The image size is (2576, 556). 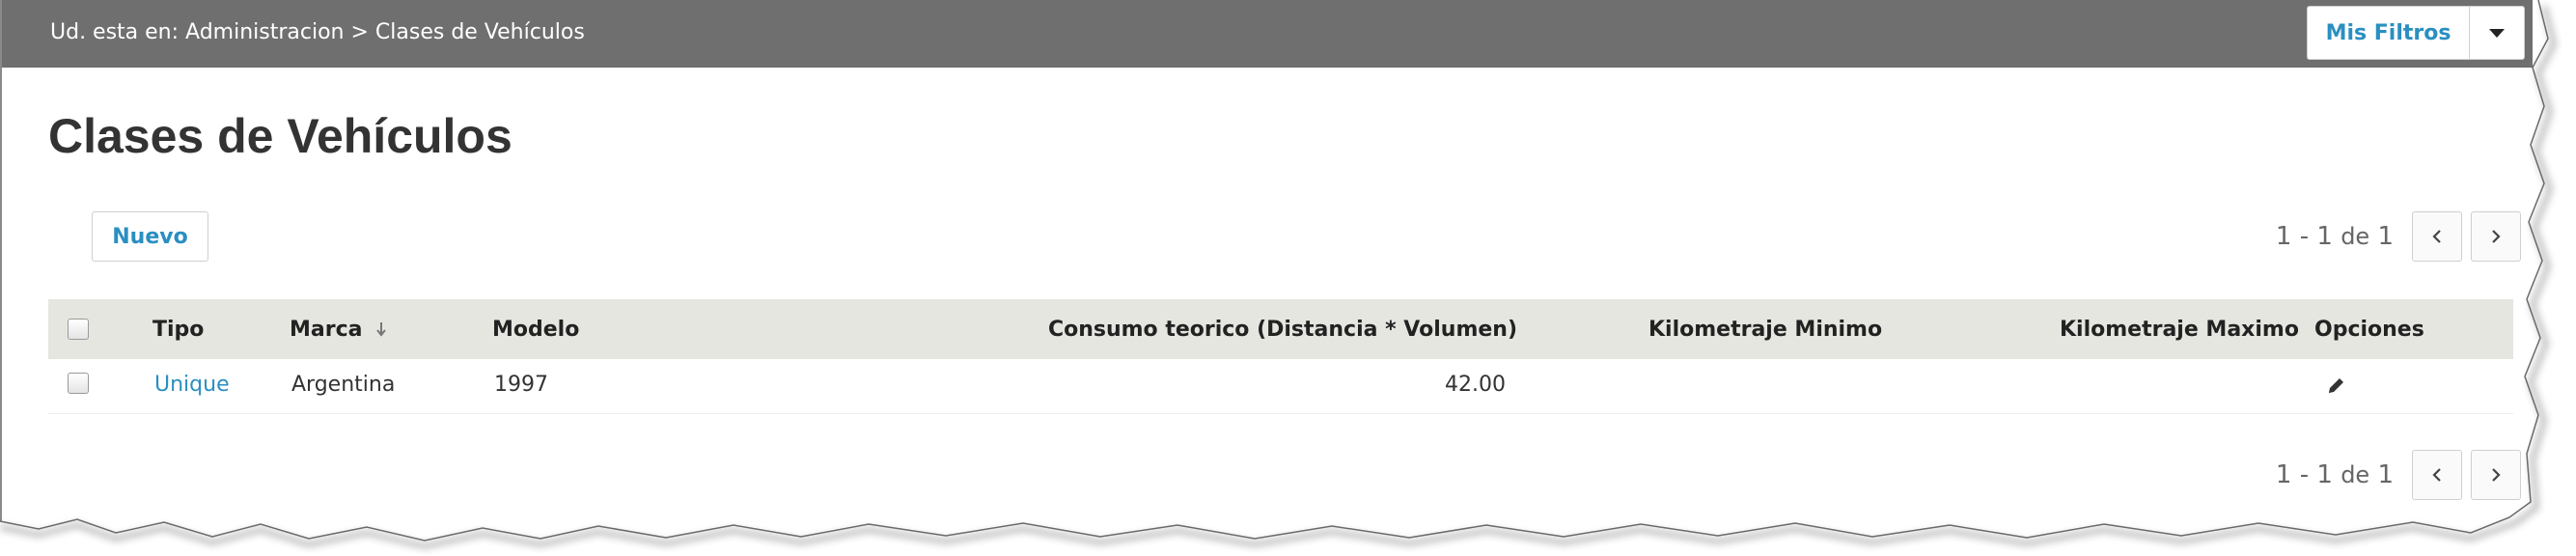 What do you see at coordinates (338, 330) in the screenshot?
I see `column-marca: Marca` at bounding box center [338, 330].